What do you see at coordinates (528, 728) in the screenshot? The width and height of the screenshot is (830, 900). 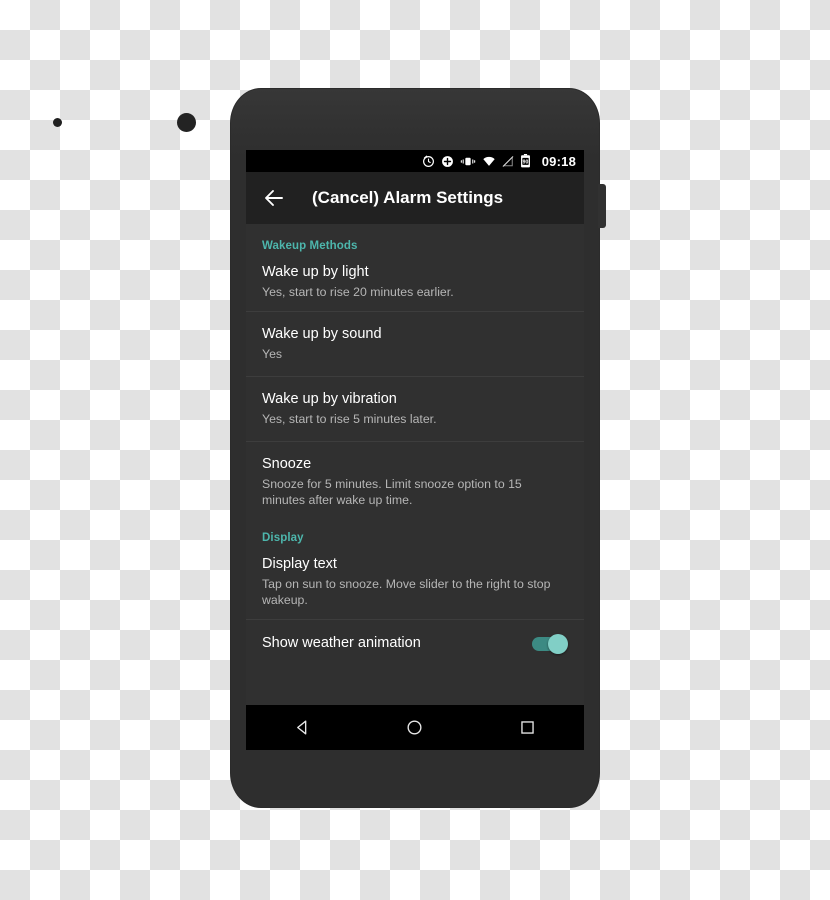 I see `recents-nav-button` at bounding box center [528, 728].